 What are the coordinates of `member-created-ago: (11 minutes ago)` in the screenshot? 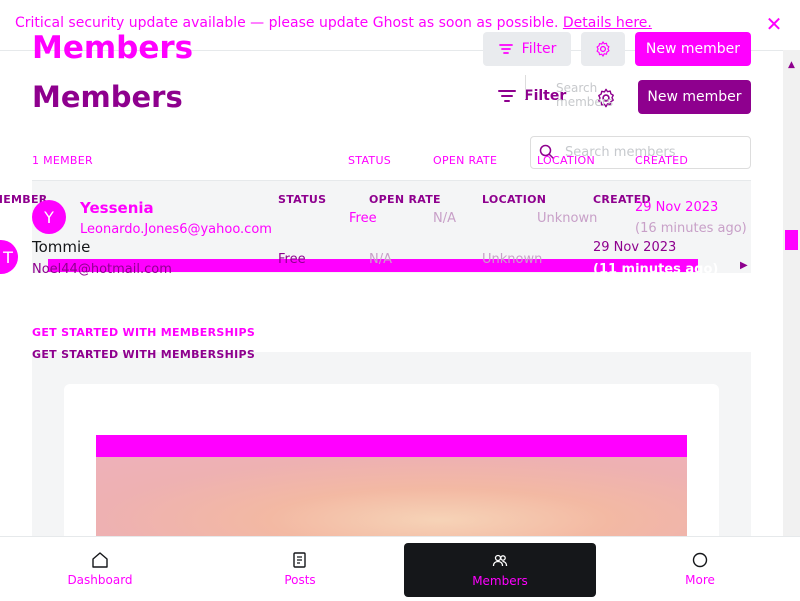 It's located at (656, 269).